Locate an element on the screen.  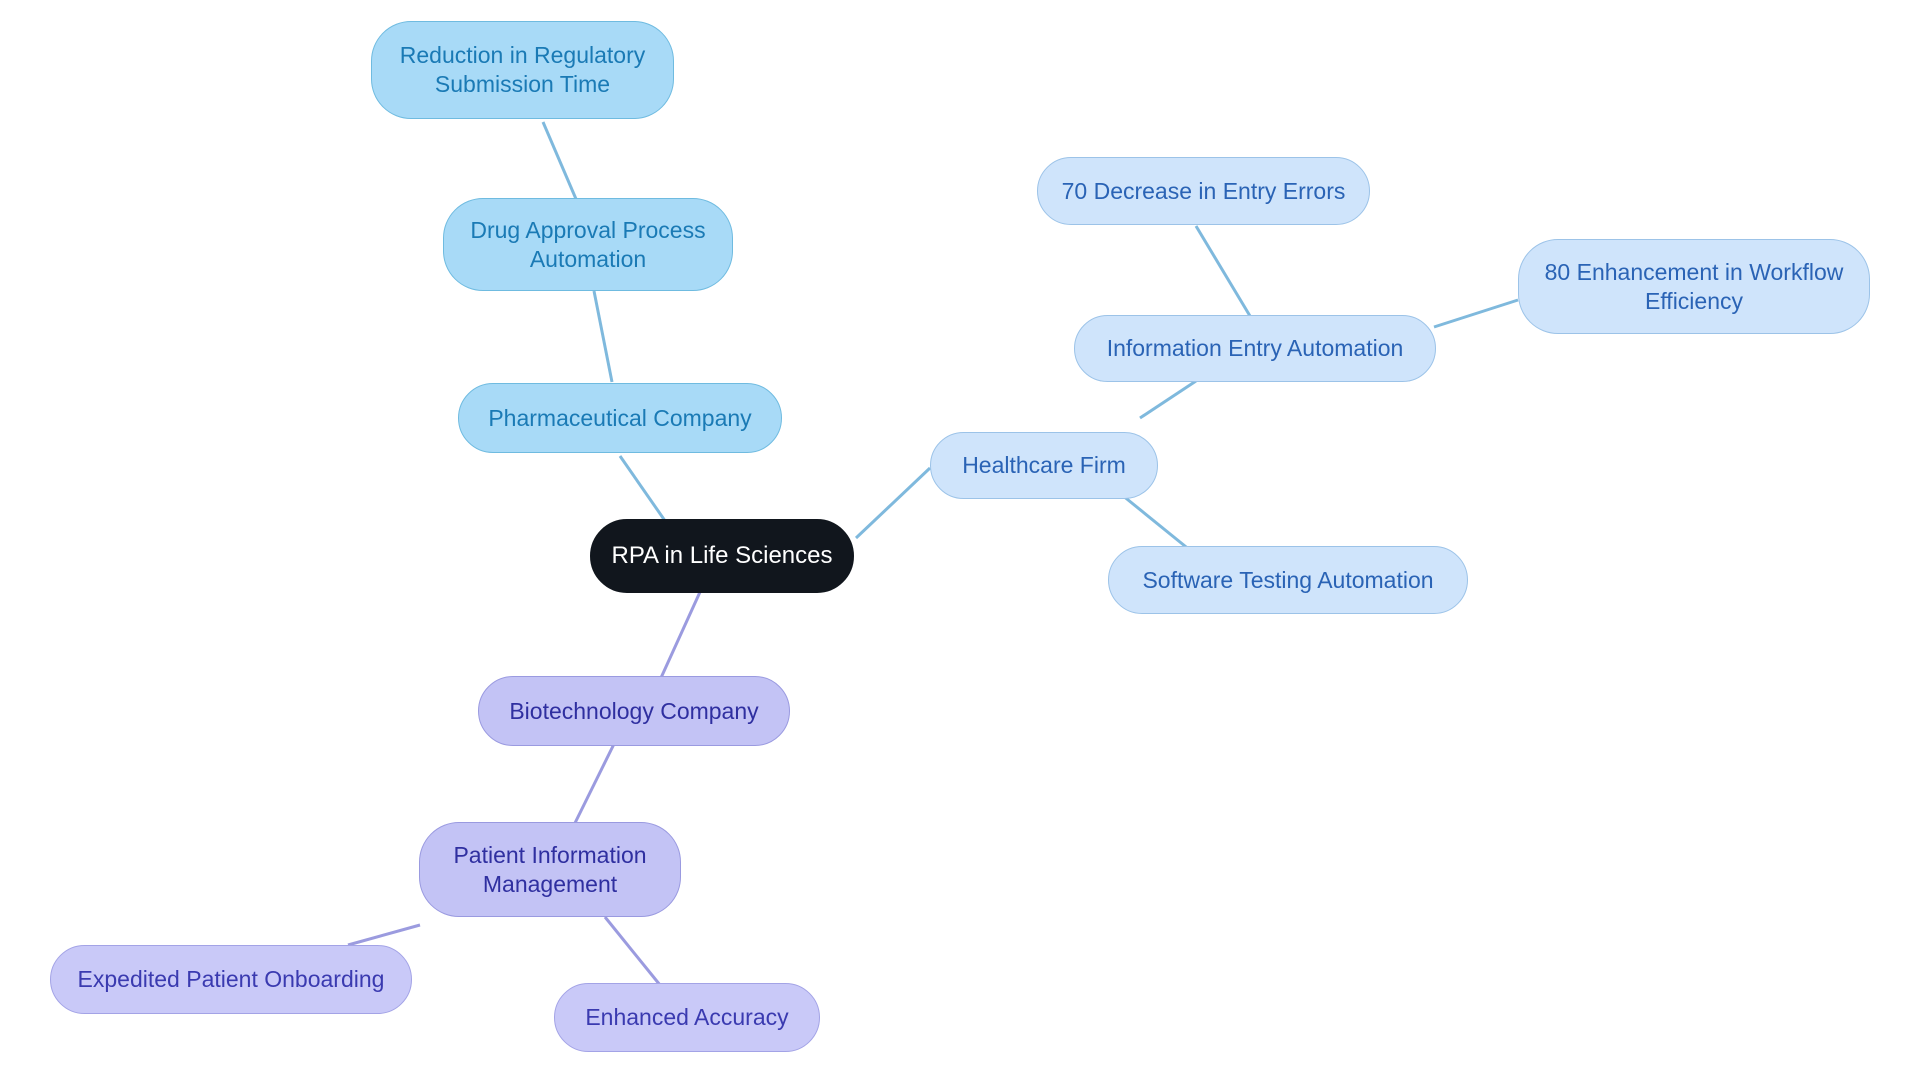
node-label: Healthcare Firm is located at coordinates (1044, 465).